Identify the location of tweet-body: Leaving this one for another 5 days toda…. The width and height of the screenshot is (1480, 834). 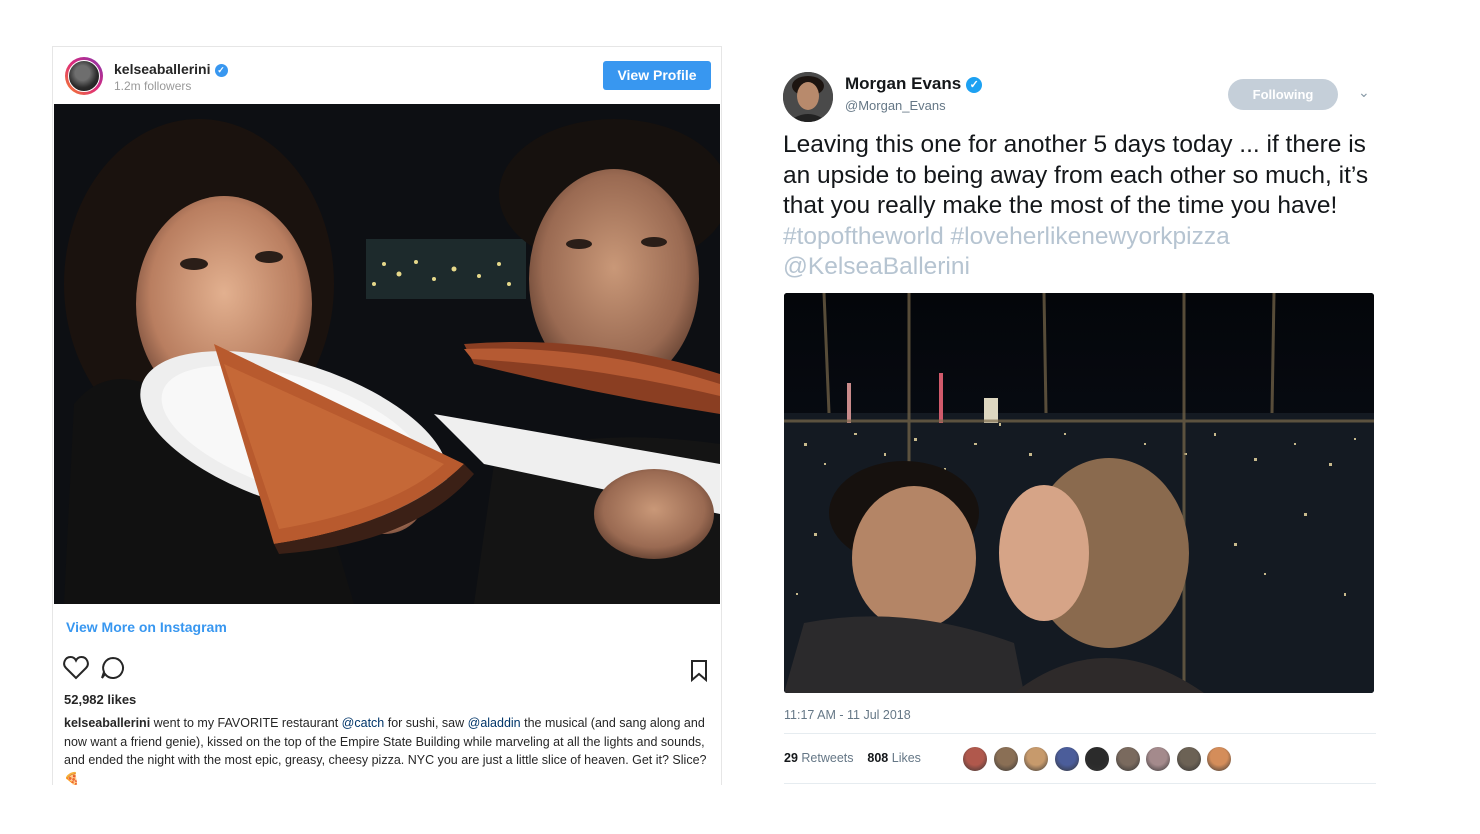
(1076, 175).